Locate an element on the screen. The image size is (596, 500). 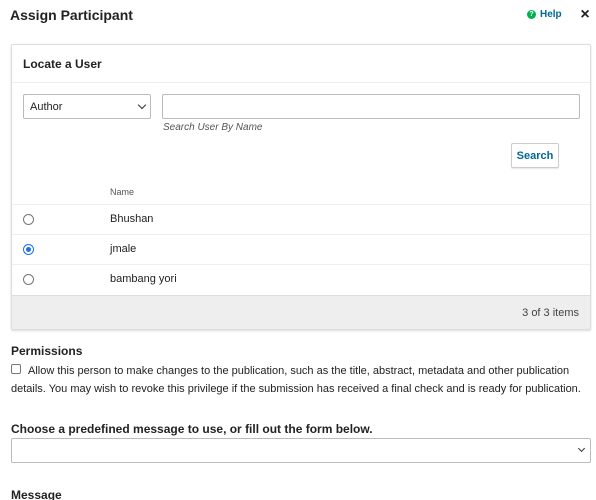
help-label: Help is located at coordinates (551, 14).